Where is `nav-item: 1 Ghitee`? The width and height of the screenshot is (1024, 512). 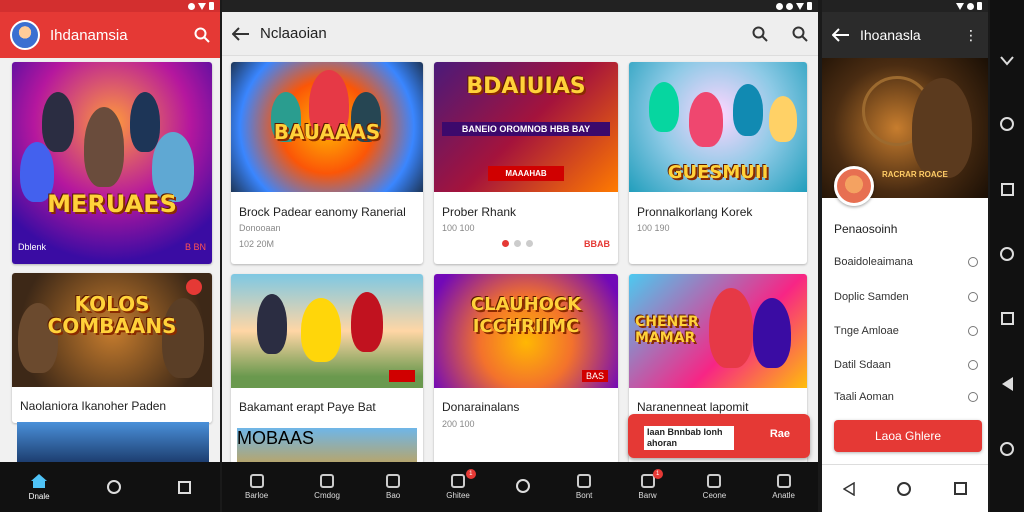
nav-item: 1 Ghitee is located at coordinates (461, 484).